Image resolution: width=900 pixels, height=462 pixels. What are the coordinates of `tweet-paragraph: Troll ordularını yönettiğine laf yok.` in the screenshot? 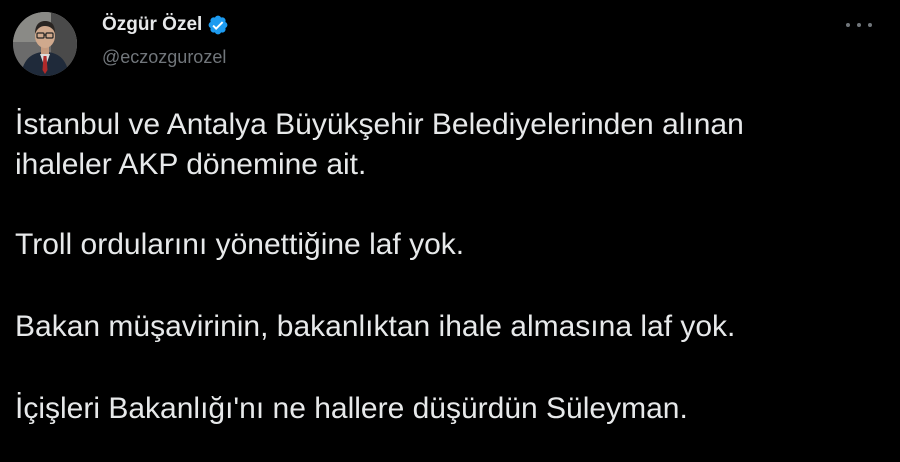 It's located at (450, 245).